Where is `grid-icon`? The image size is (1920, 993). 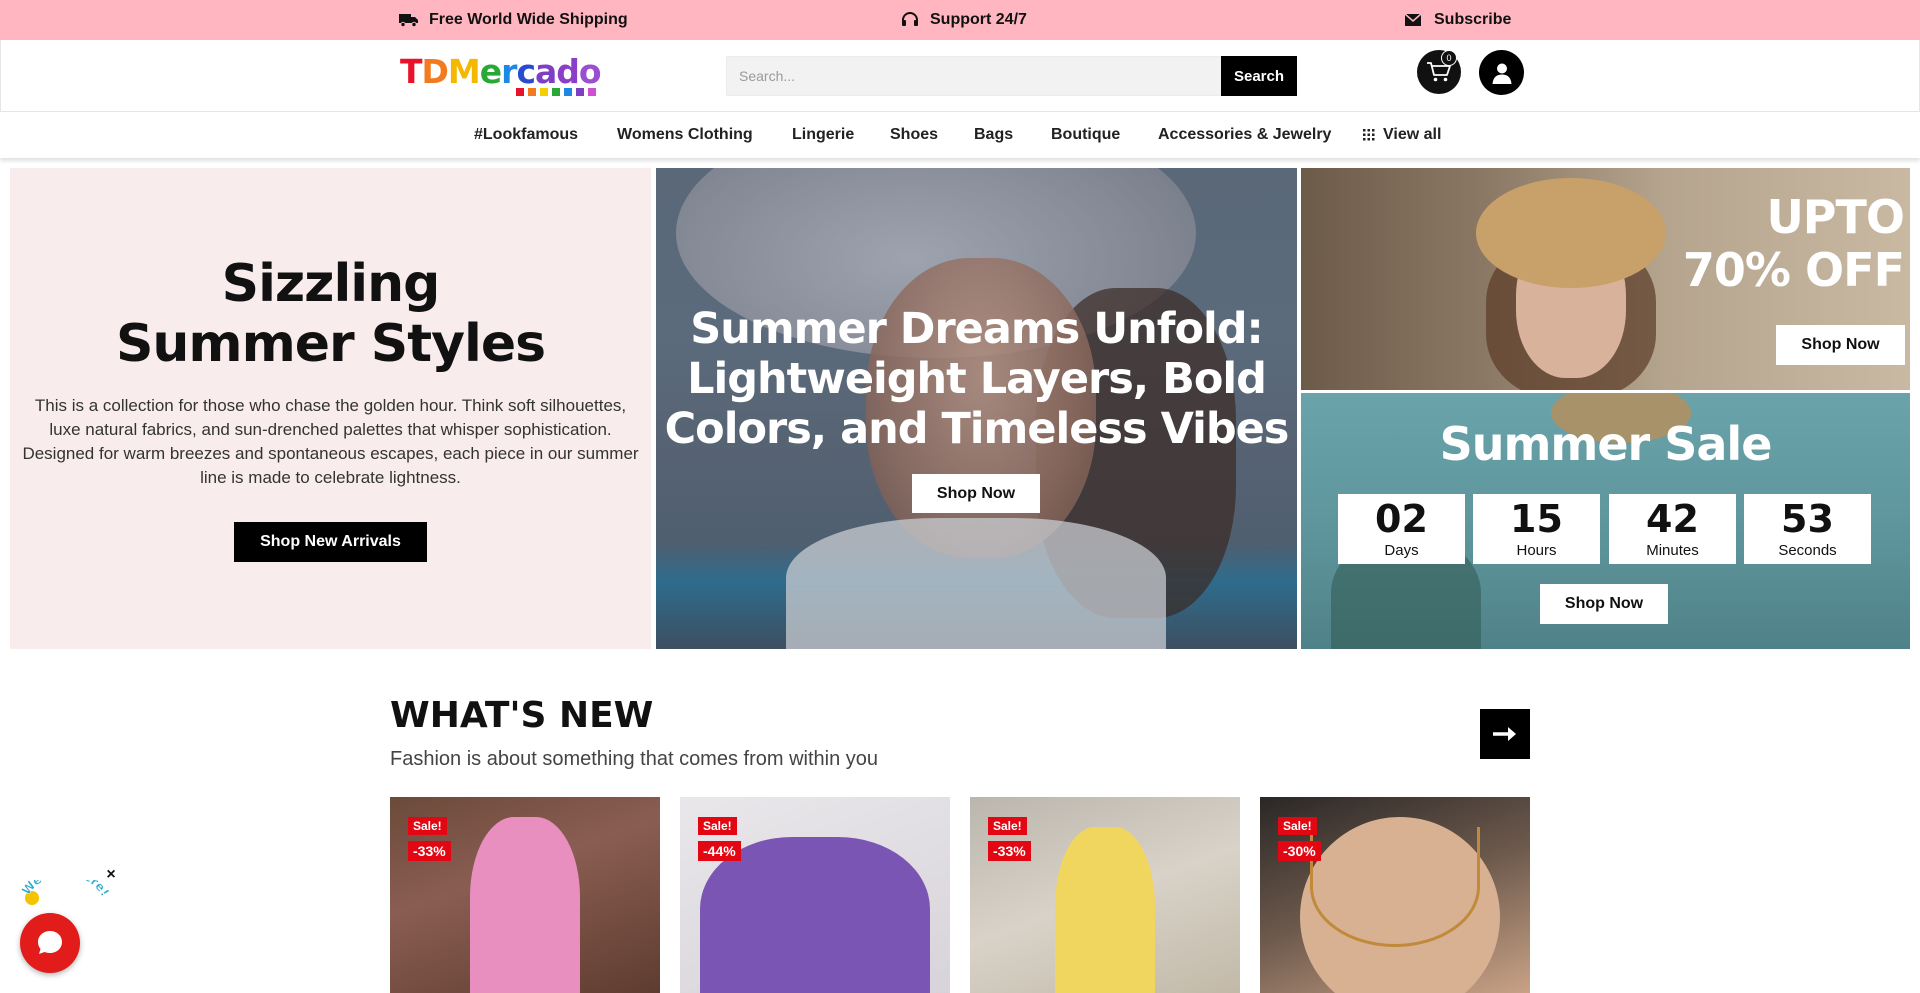
grid-icon is located at coordinates (1369, 135).